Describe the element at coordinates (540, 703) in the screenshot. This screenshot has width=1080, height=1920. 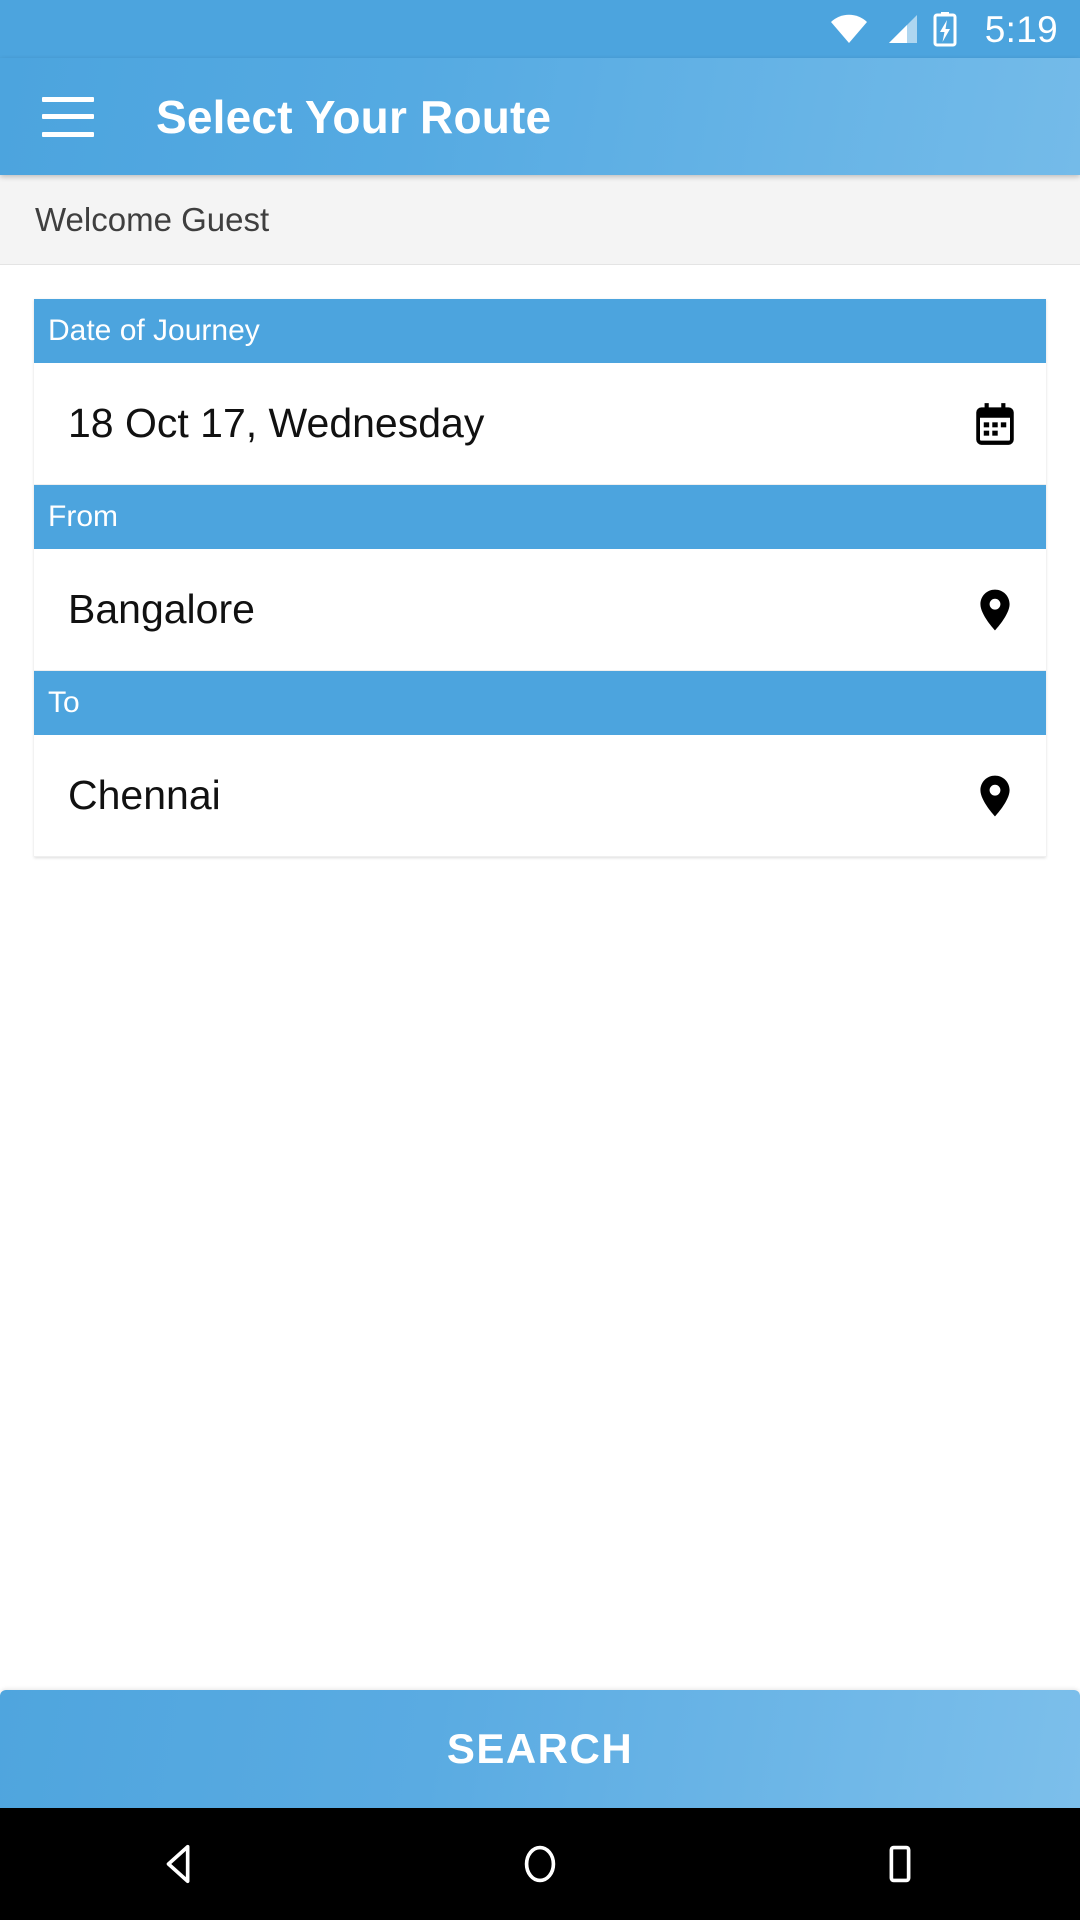
I see `field-label-to: To` at that location.